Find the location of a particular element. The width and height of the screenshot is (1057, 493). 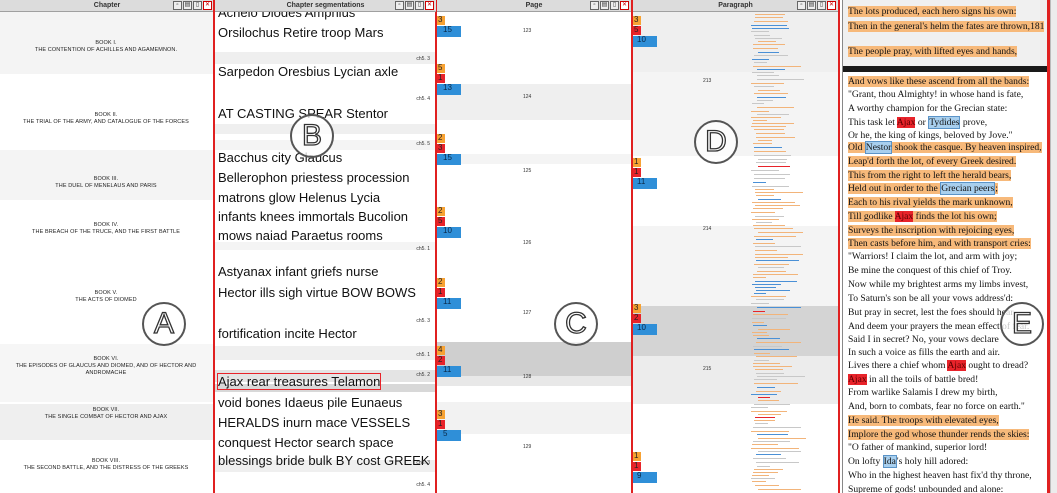

segment-line: conquest Hector search space is located at coordinates (306, 442).